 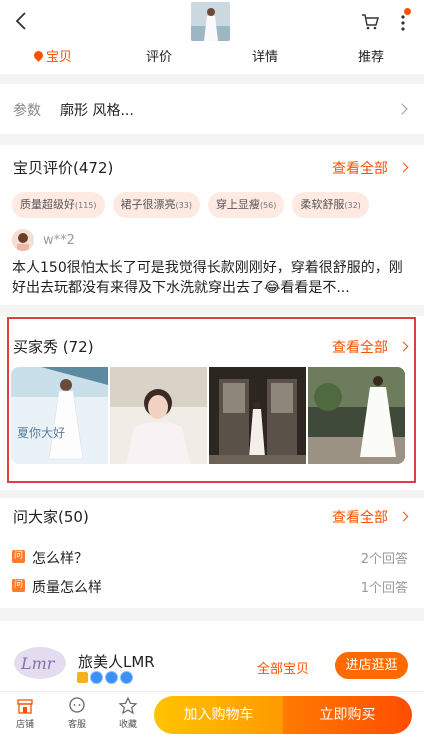 I want to click on tab-product: 宝贝, so click(x=53, y=58).